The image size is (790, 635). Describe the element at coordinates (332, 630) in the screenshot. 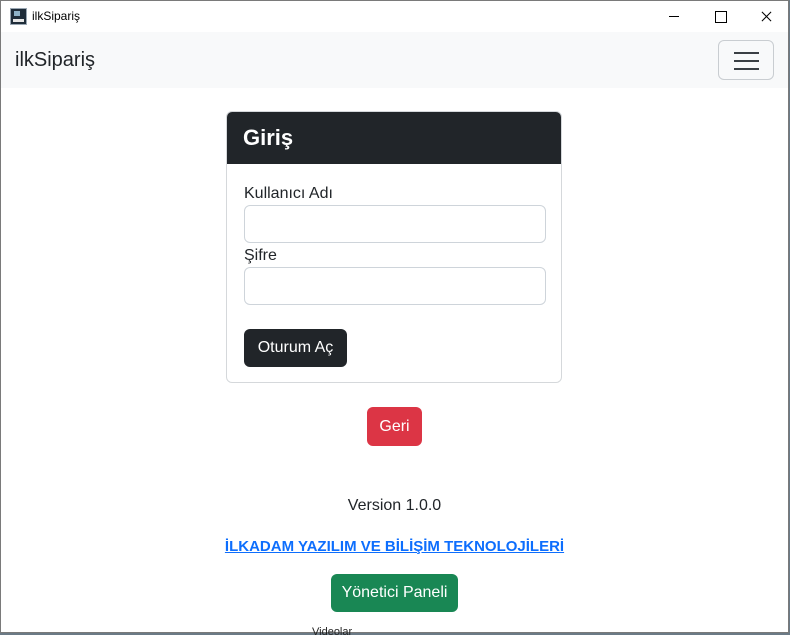

I see `background-window-text: Videolar` at that location.